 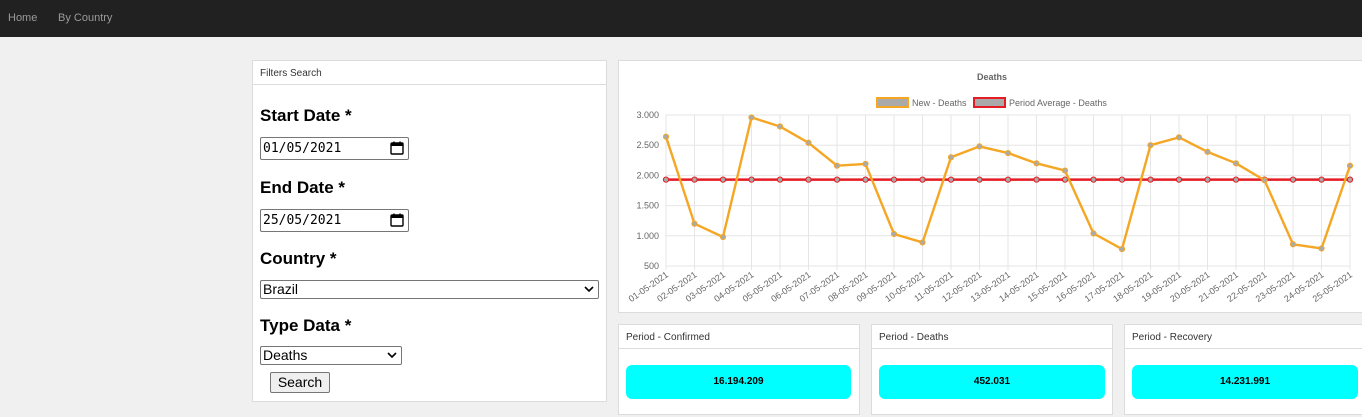 I want to click on end-date-value: 25/05/2021, so click(x=302, y=220).